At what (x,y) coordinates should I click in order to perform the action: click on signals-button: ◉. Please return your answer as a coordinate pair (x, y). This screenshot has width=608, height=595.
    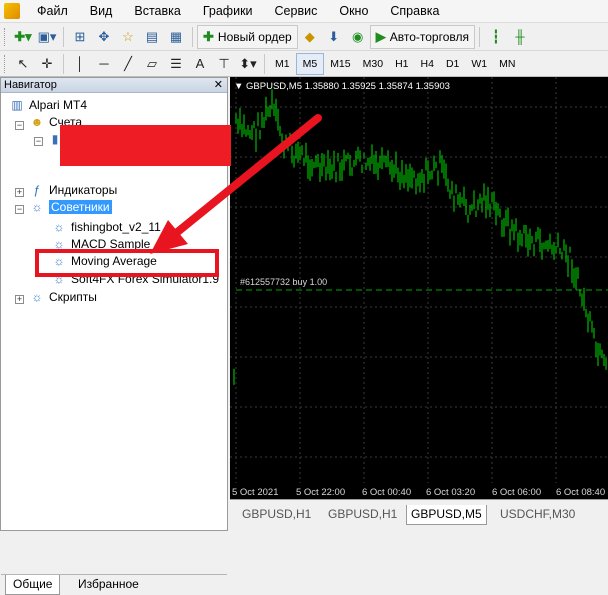
    Looking at the image, I should click on (358, 37).